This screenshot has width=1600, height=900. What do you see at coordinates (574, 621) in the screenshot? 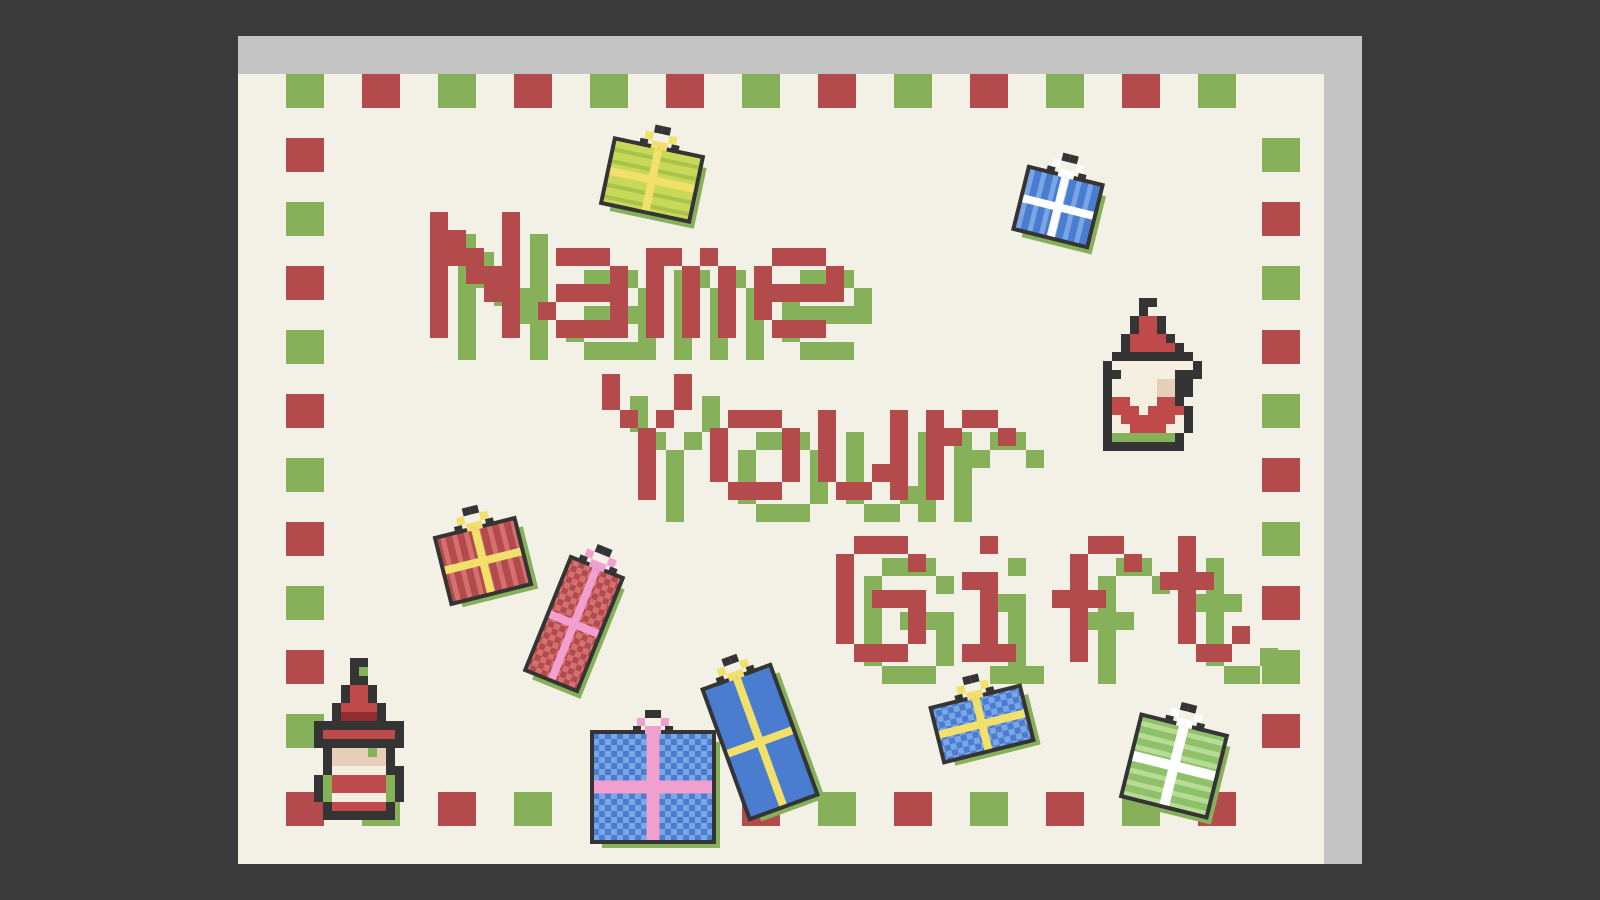
I see `gift-red-pink` at bounding box center [574, 621].